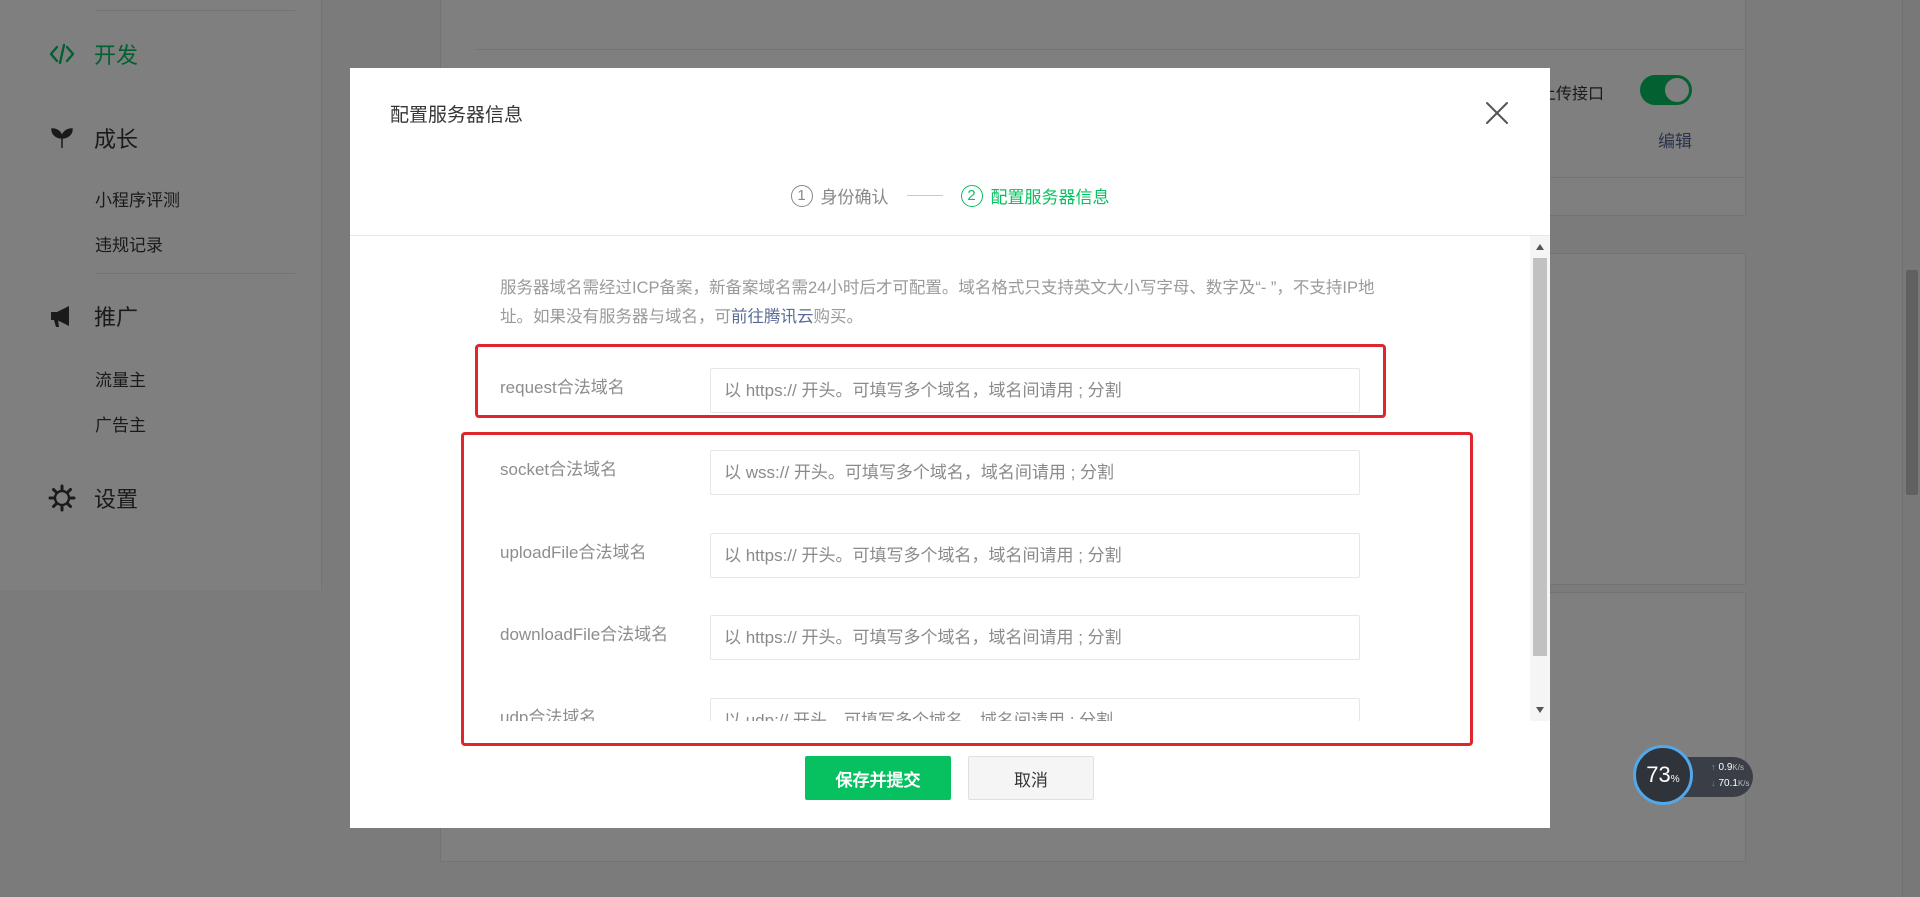  I want to click on network-speed-widget: 73% ↑ 0.9K/s ↓ 70.1K/s, so click(1693, 776).